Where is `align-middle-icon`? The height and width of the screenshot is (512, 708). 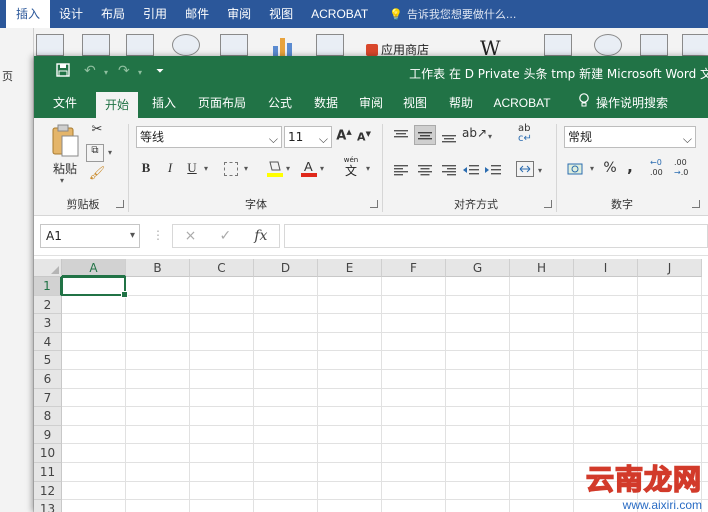
align-middle-icon is located at coordinates (425, 135).